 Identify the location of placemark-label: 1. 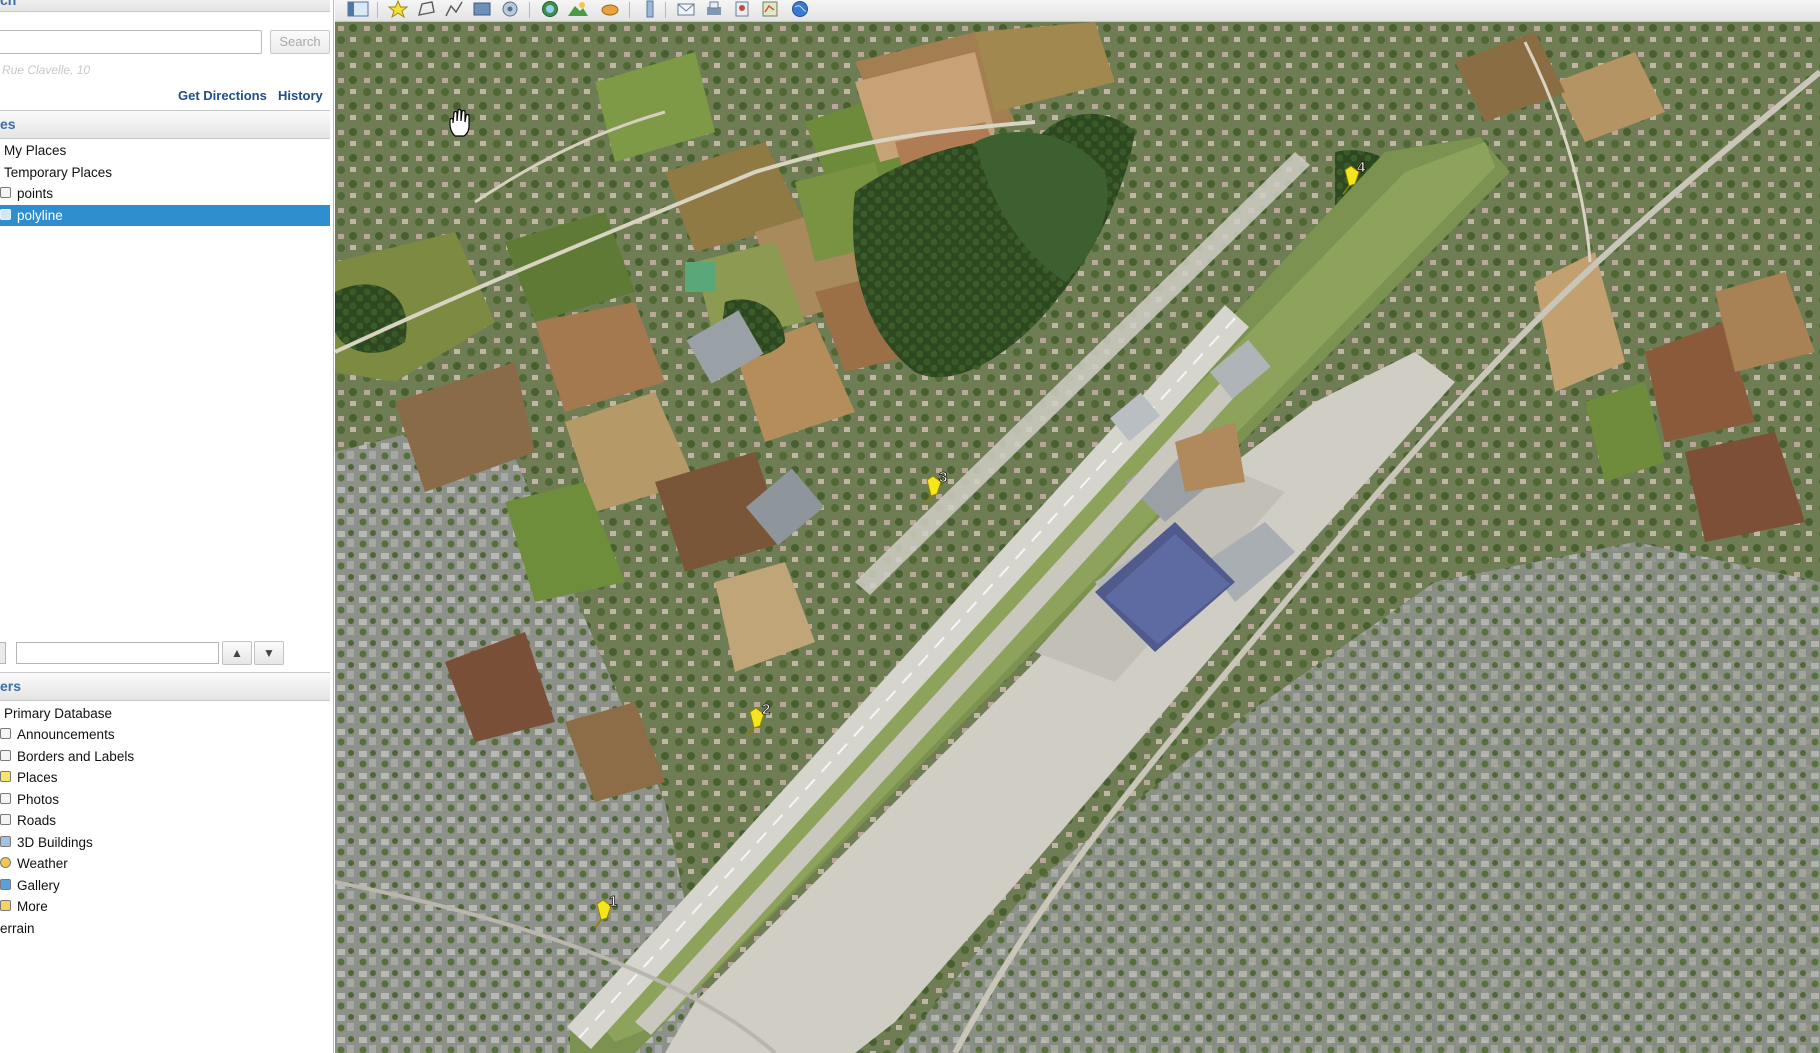
(613, 901).